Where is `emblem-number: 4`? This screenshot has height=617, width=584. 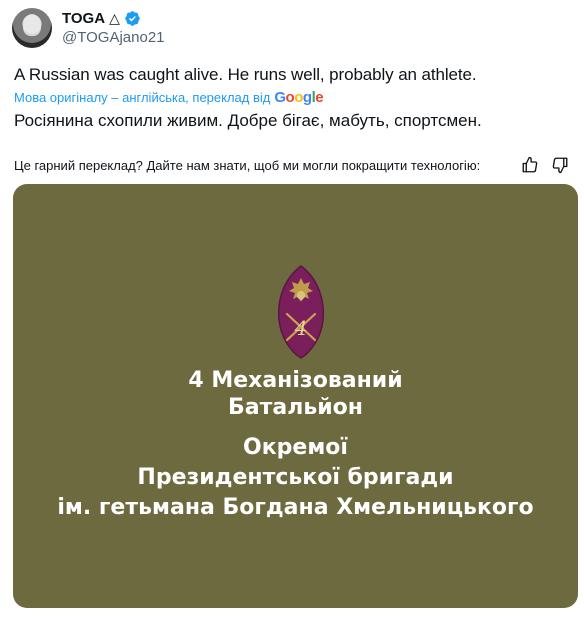
emblem-number: 4 is located at coordinates (301, 328).